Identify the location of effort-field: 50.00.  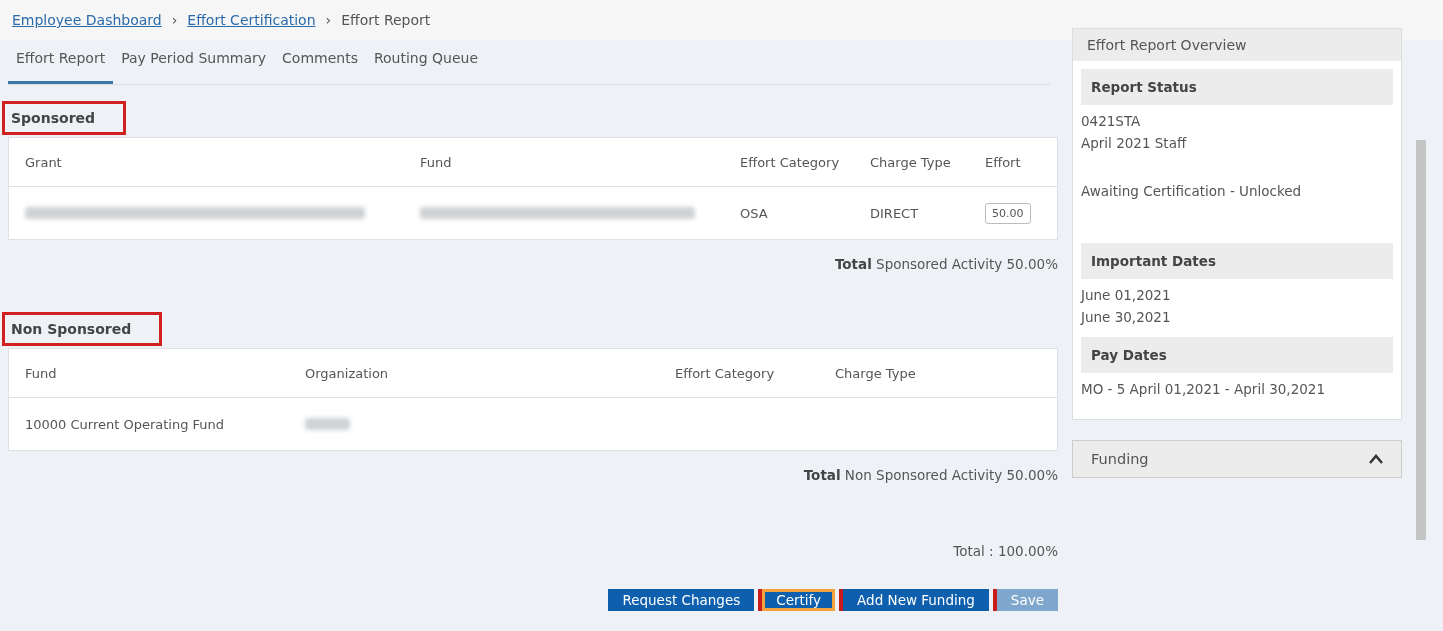
(1008, 213).